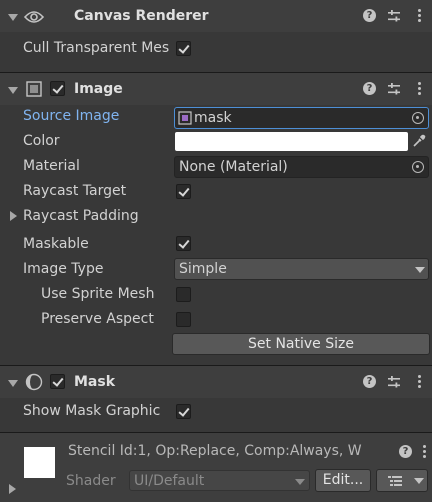 This screenshot has height=502, width=432. What do you see at coordinates (34, 17) in the screenshot?
I see `eye-icon` at bounding box center [34, 17].